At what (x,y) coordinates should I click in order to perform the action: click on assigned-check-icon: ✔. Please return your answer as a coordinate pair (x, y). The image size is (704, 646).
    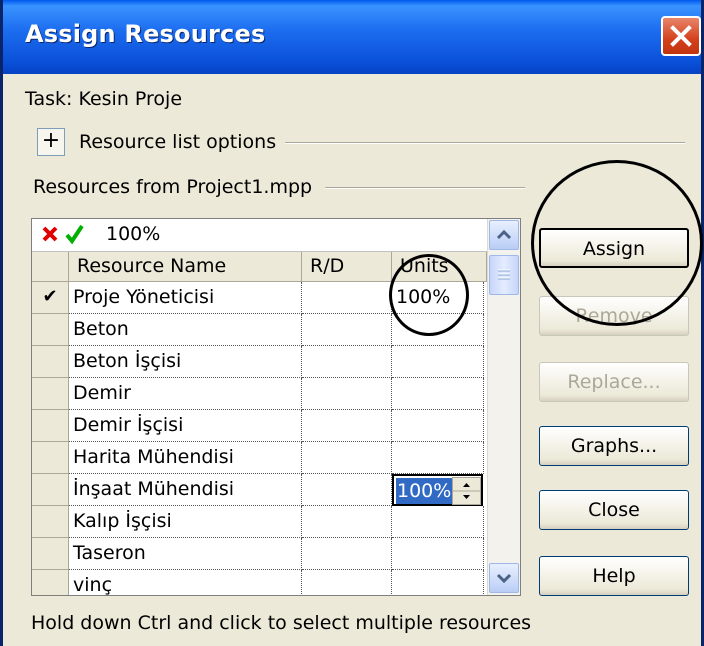
    Looking at the image, I should click on (50, 298).